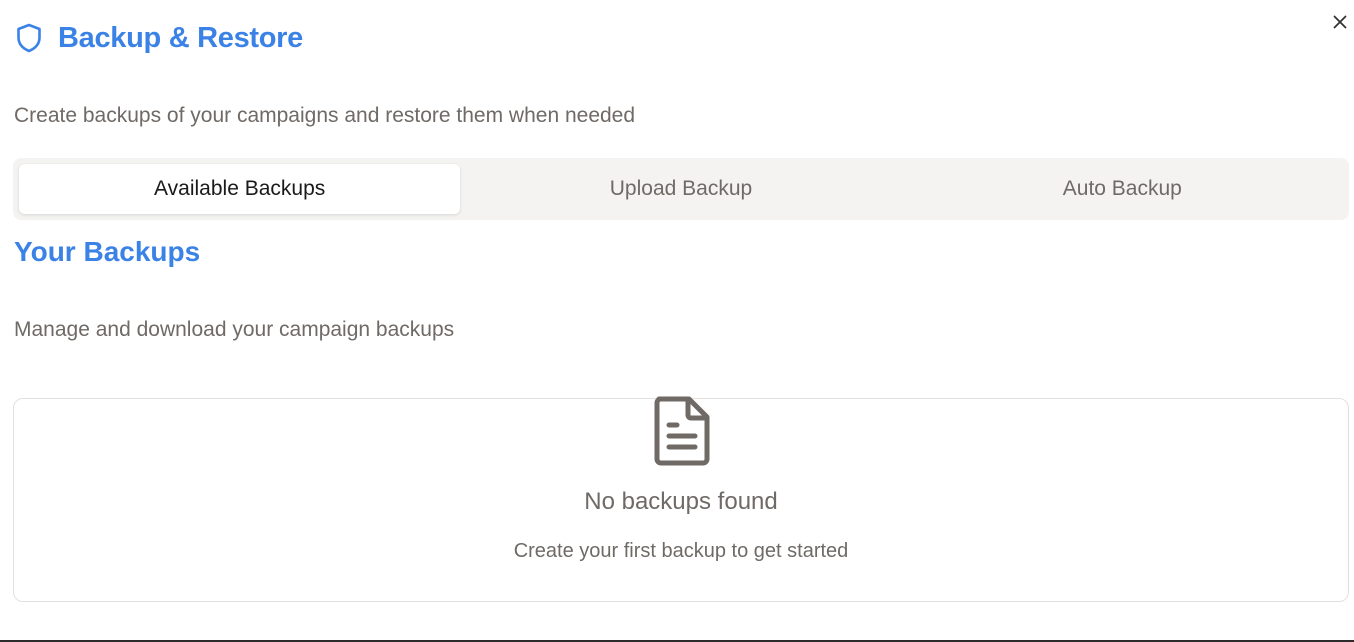 This screenshot has width=1354, height=642. Describe the element at coordinates (681, 551) in the screenshot. I see `empty-state-message: Create your first backup to get started` at that location.